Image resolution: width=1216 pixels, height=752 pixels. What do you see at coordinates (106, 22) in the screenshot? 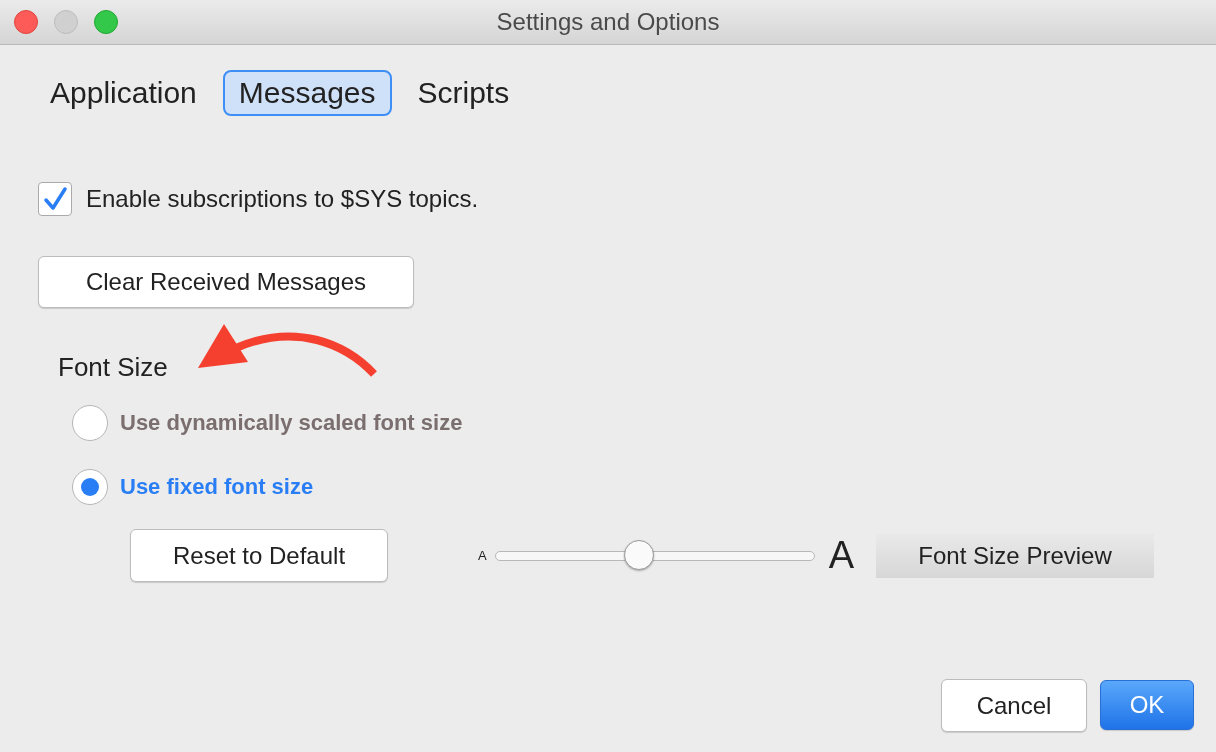
I see `zoom-button` at bounding box center [106, 22].